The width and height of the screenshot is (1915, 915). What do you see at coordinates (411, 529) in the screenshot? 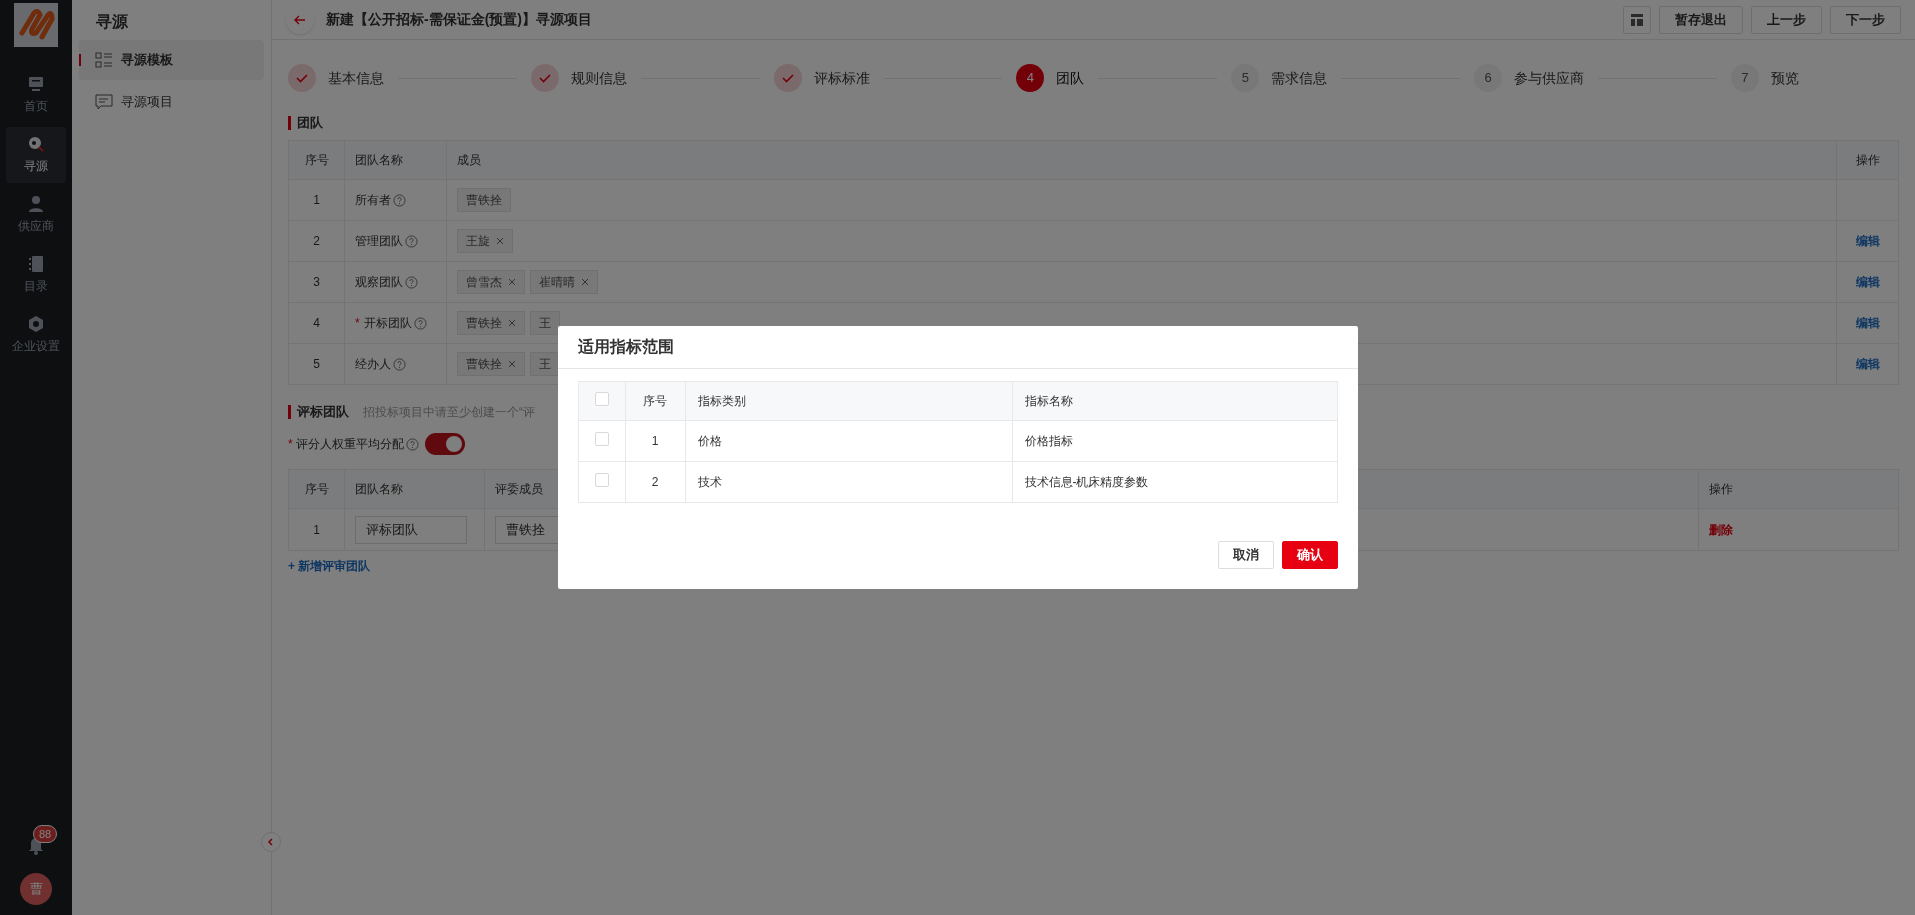
I see `team-name-field: 评标团队` at bounding box center [411, 529].